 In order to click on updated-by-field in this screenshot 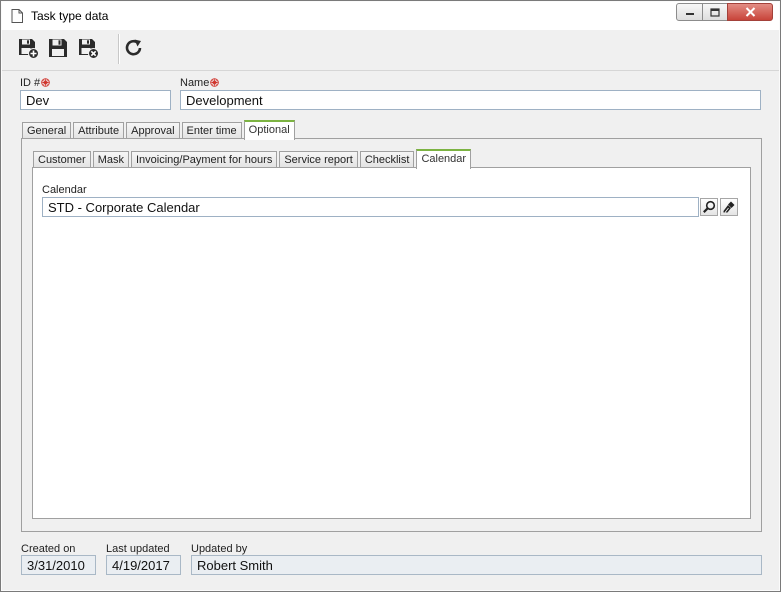, I will do `click(476, 565)`.